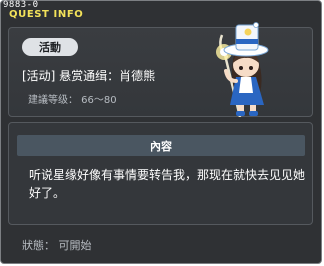 Image resolution: width=324 pixels, height=266 pixels. What do you see at coordinates (50, 47) in the screenshot?
I see `quest-category-badge: 活動` at bounding box center [50, 47].